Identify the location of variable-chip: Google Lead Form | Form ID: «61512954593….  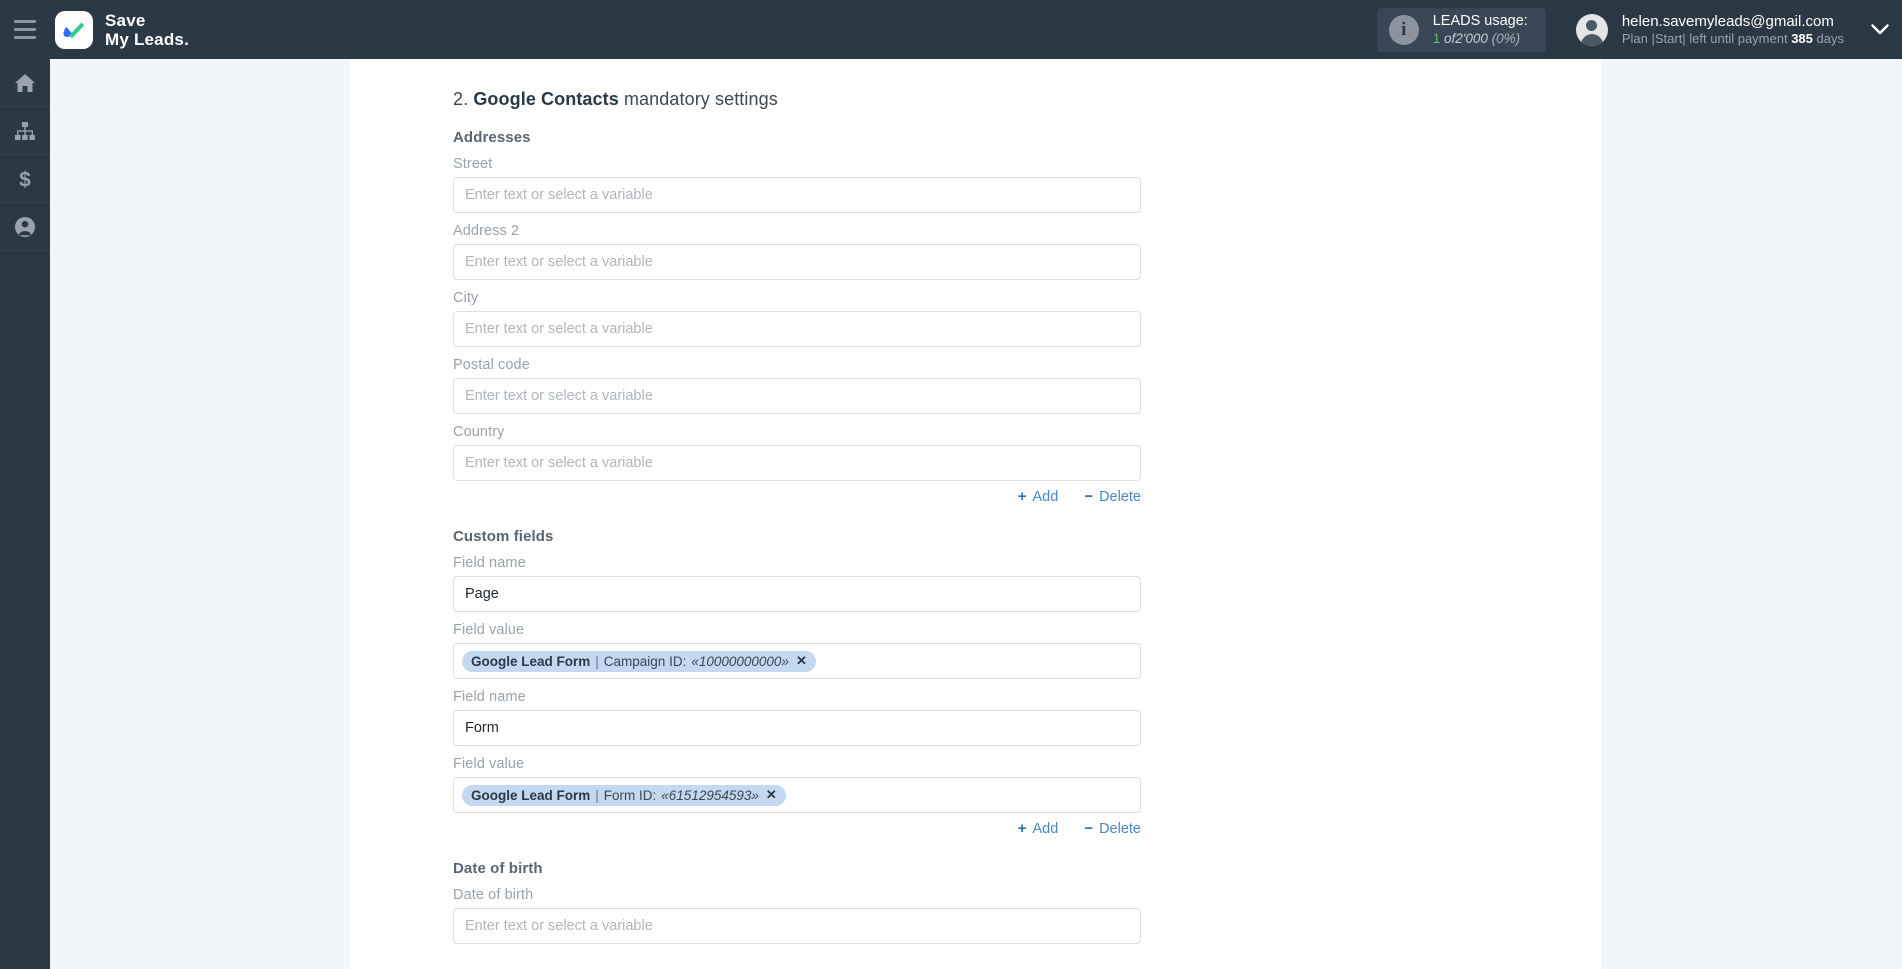
(624, 795).